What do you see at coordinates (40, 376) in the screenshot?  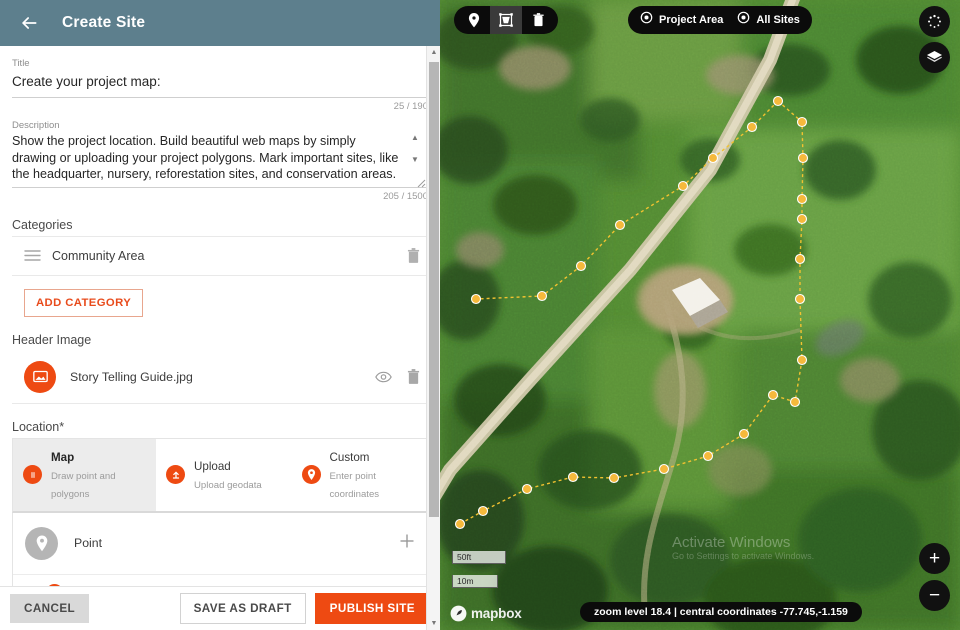 I see `image-icon` at bounding box center [40, 376].